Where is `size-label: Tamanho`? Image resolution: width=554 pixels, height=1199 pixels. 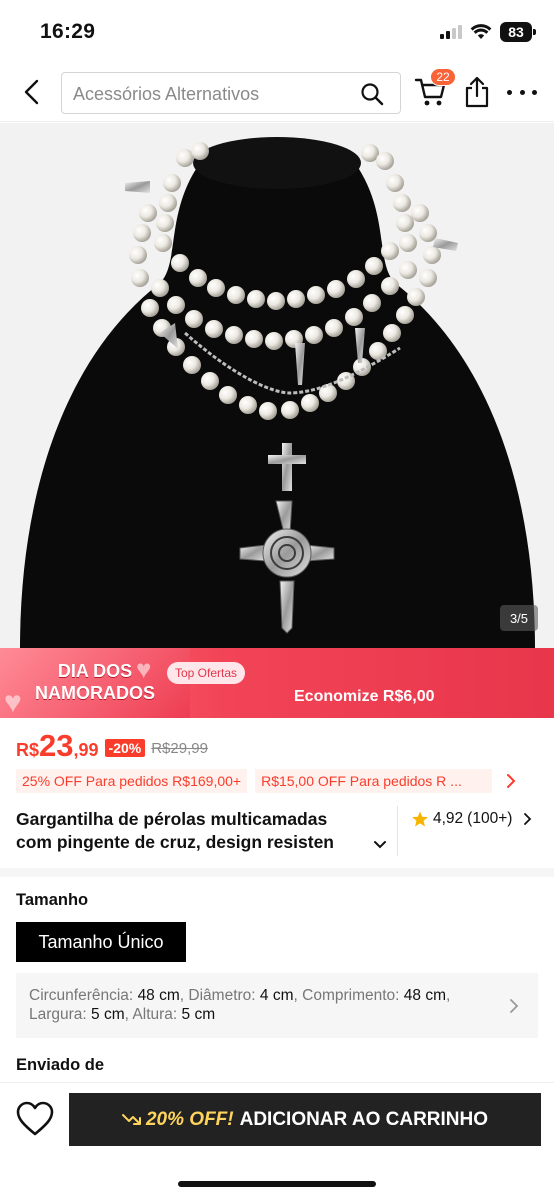
size-label: Tamanho is located at coordinates (52, 900).